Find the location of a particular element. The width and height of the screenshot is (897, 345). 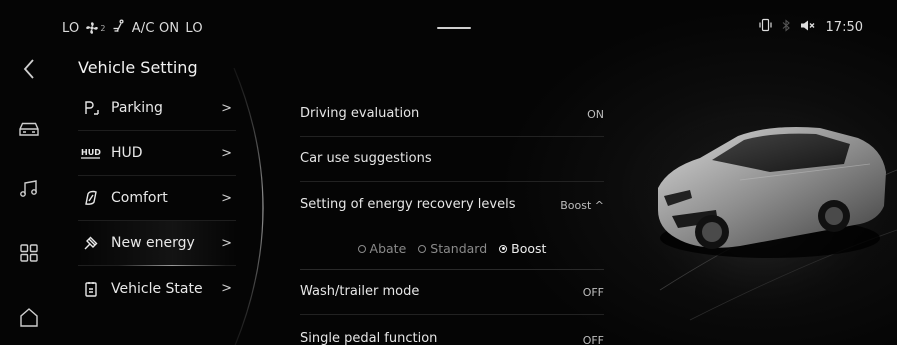

apps-nav-button is located at coordinates (29, 253).